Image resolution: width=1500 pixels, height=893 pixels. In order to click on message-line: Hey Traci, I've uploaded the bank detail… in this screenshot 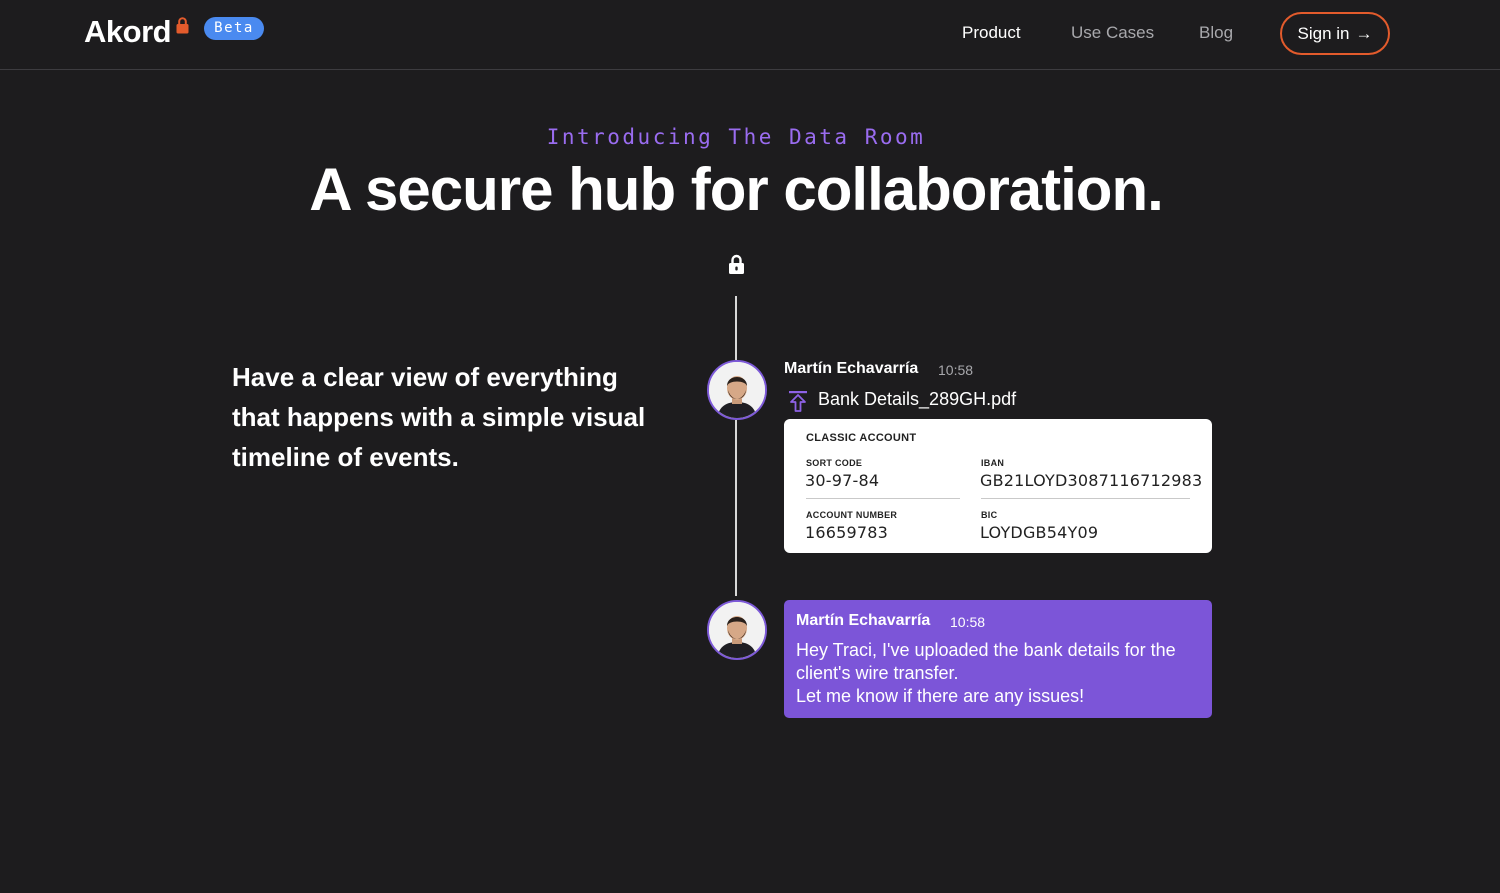, I will do `click(986, 661)`.